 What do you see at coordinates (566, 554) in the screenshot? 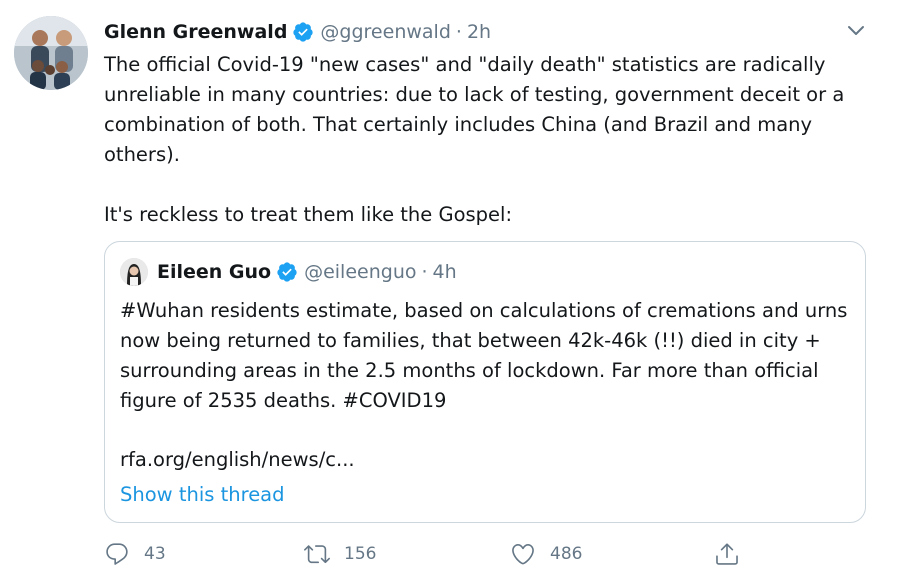
I see `like-count: 486` at bounding box center [566, 554].